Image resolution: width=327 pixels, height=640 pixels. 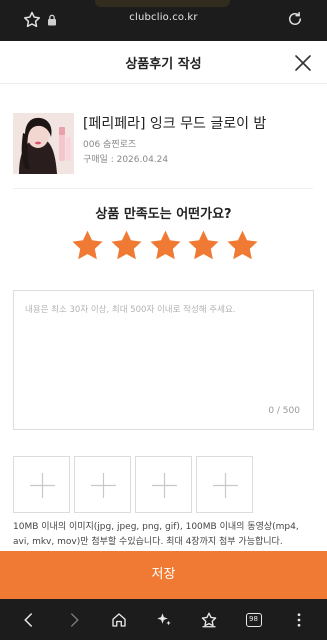 I want to click on product-name: [페리페라] 잉크 무드 글로이 밤, so click(x=175, y=124).